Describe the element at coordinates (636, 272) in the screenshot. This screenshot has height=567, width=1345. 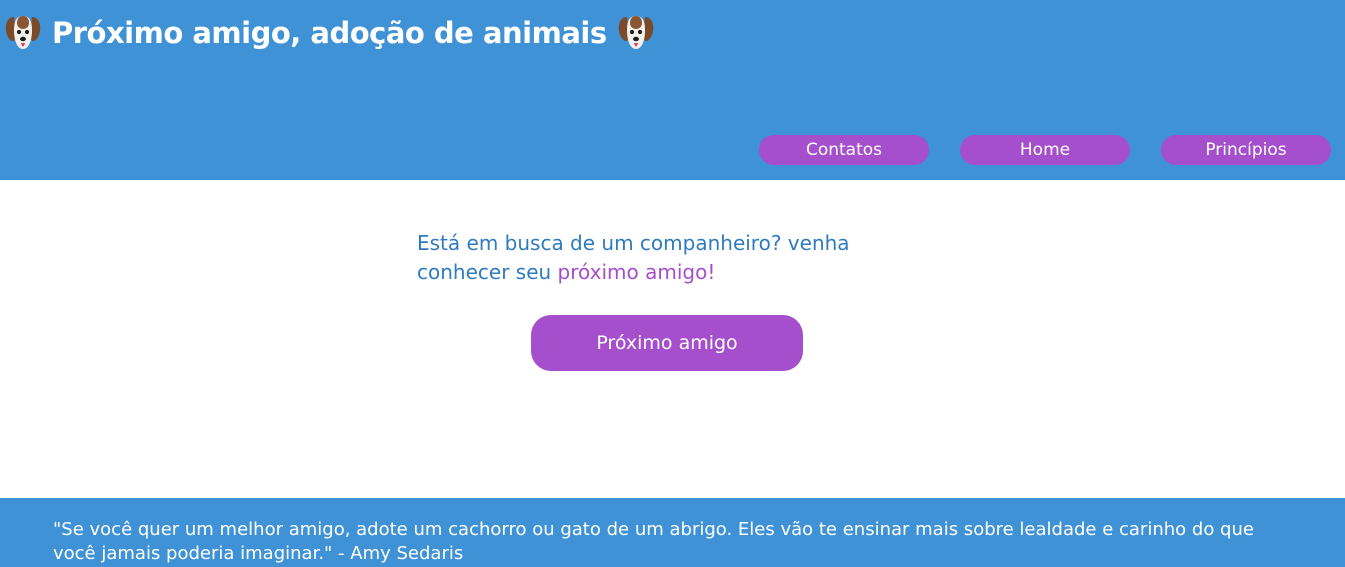
I see `tagline-highlight: próximo amigo!` at that location.